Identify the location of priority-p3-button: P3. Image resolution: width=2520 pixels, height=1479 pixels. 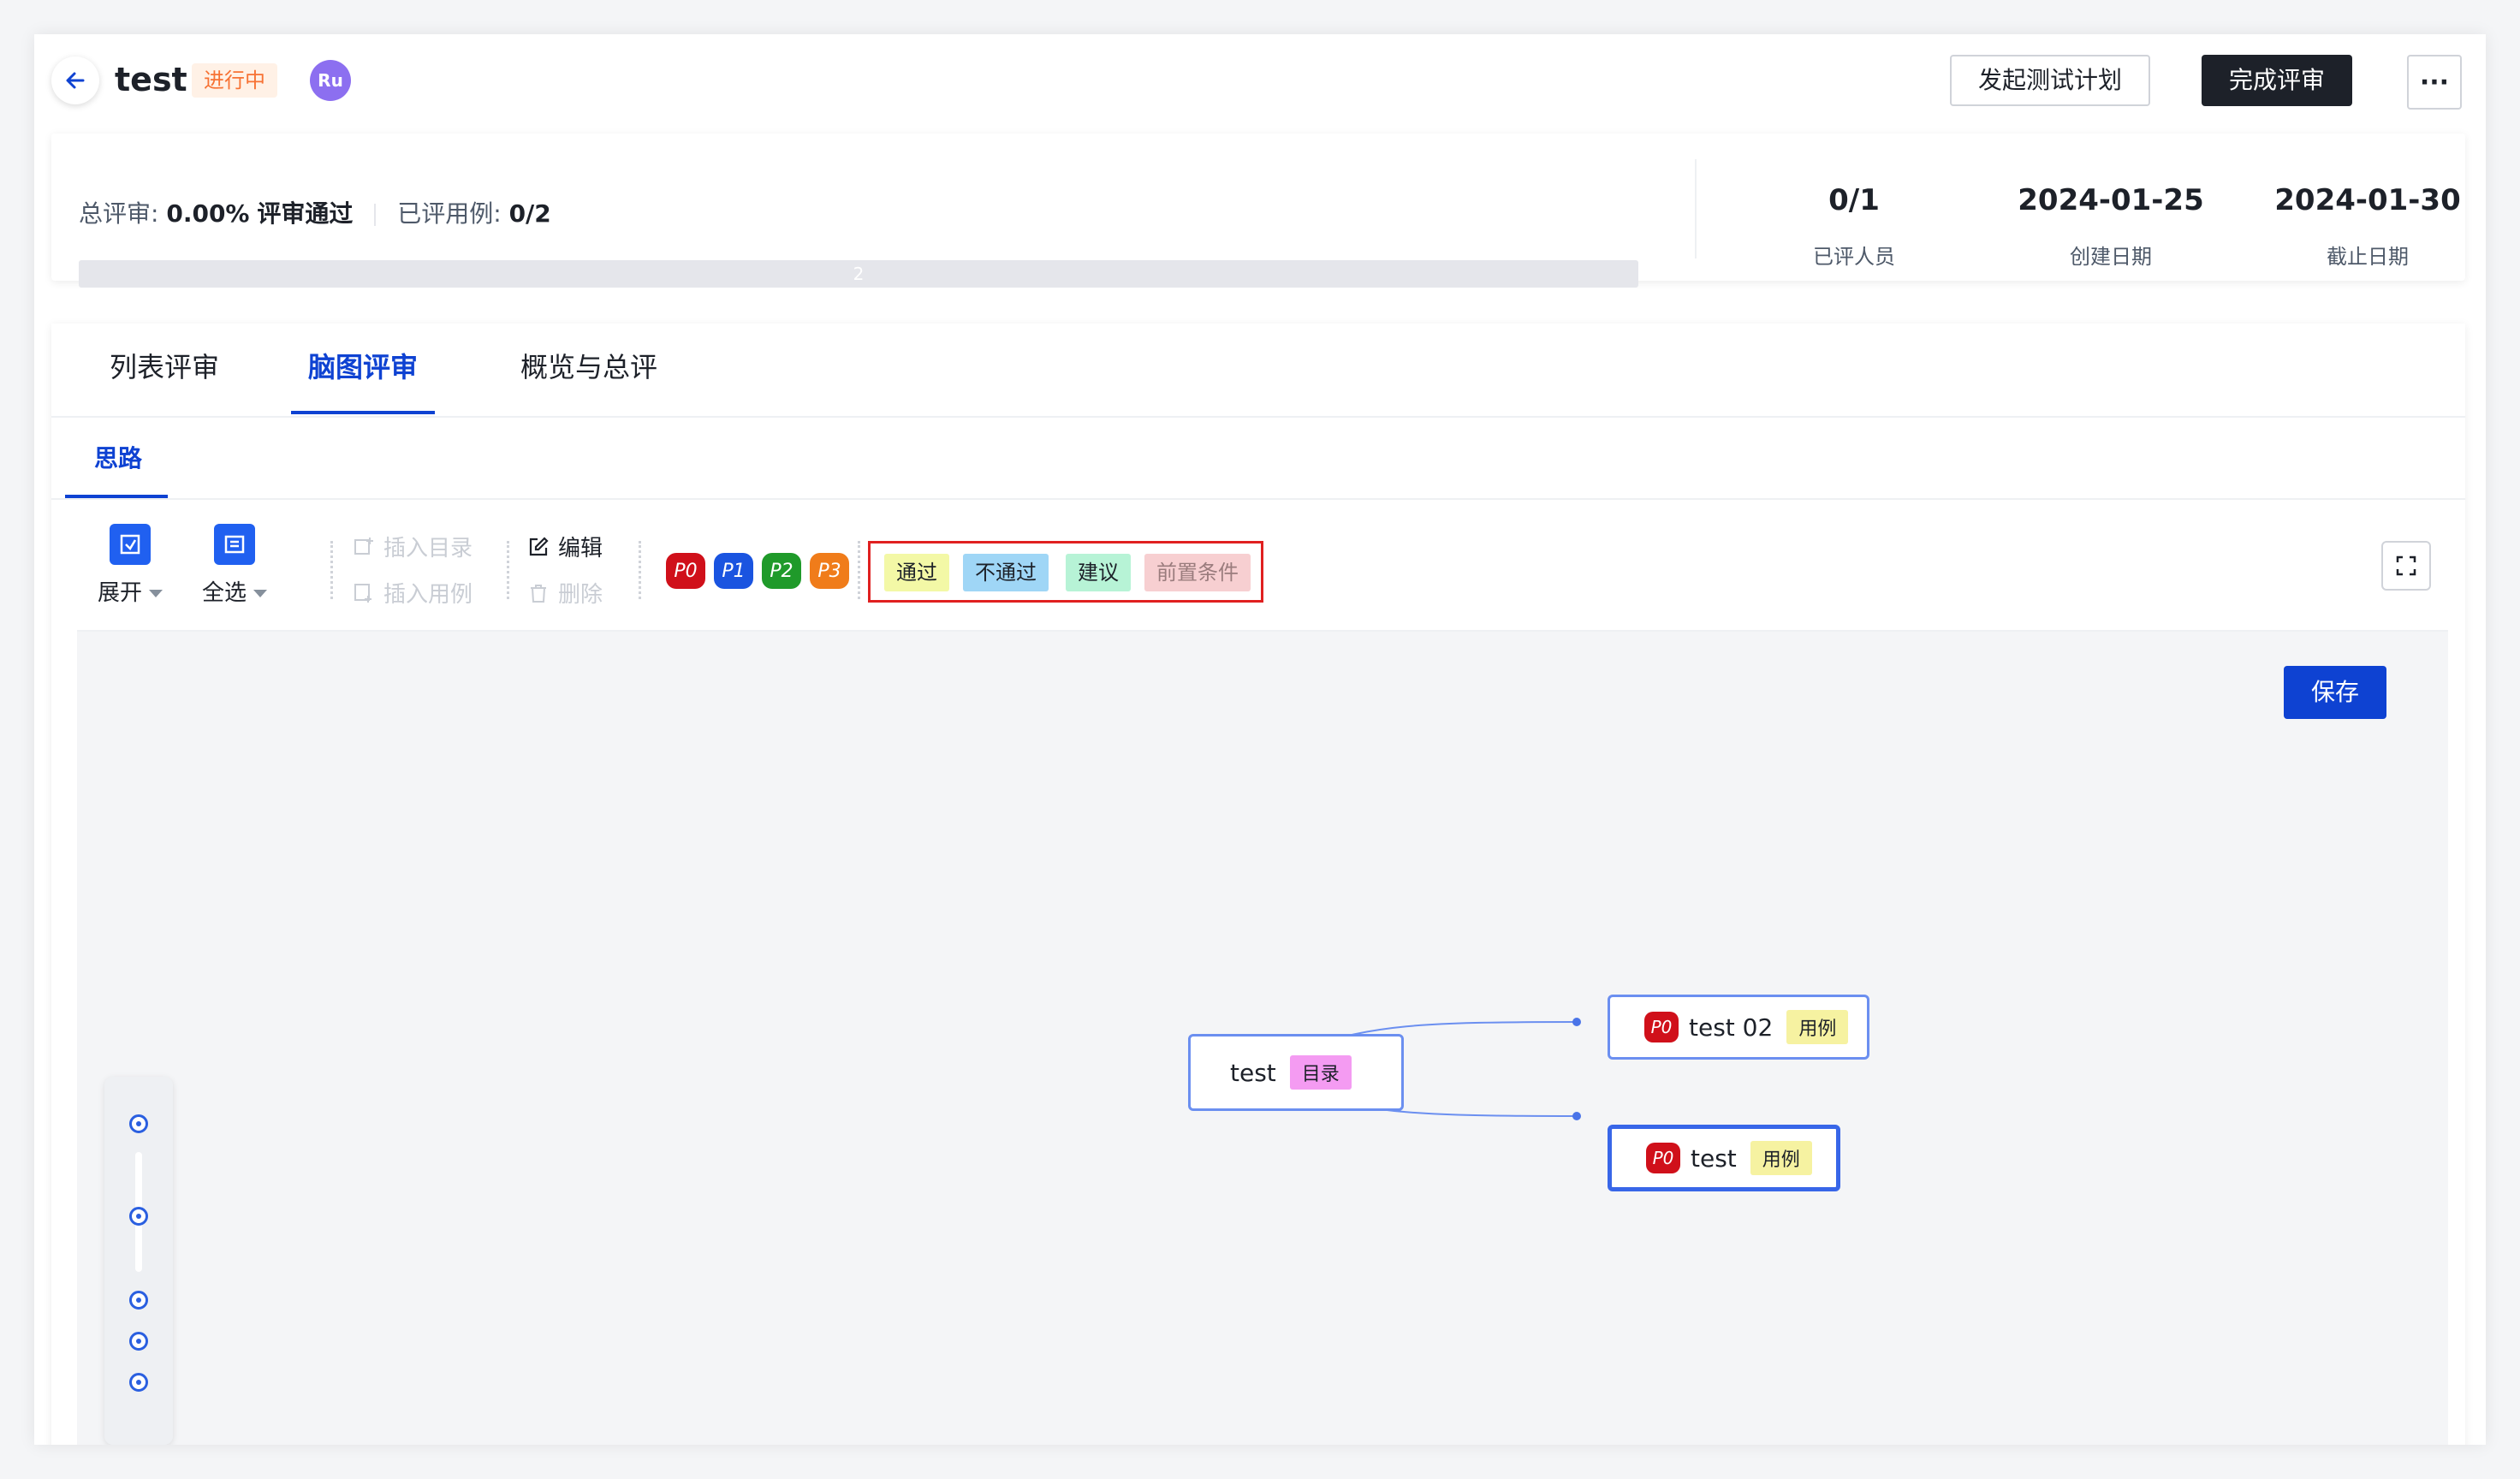
(829, 571).